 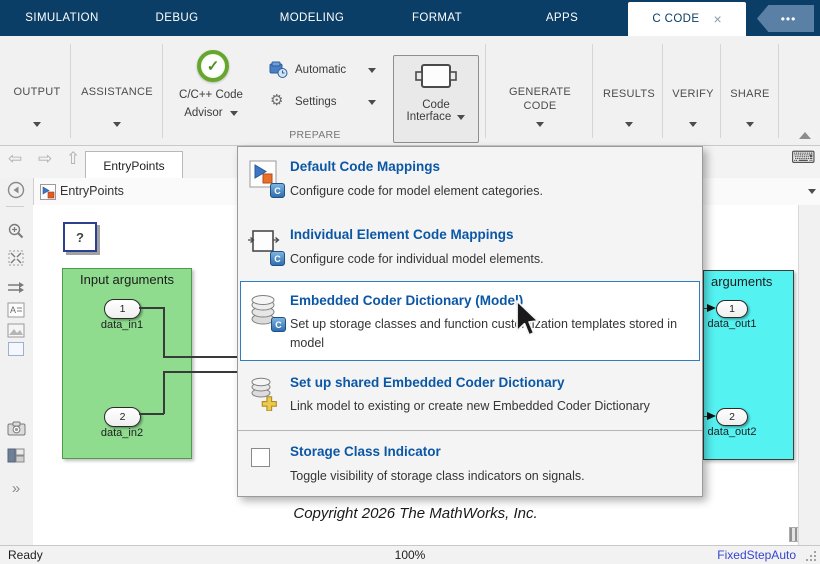 I want to click on zoom-in-icon, so click(x=16, y=231).